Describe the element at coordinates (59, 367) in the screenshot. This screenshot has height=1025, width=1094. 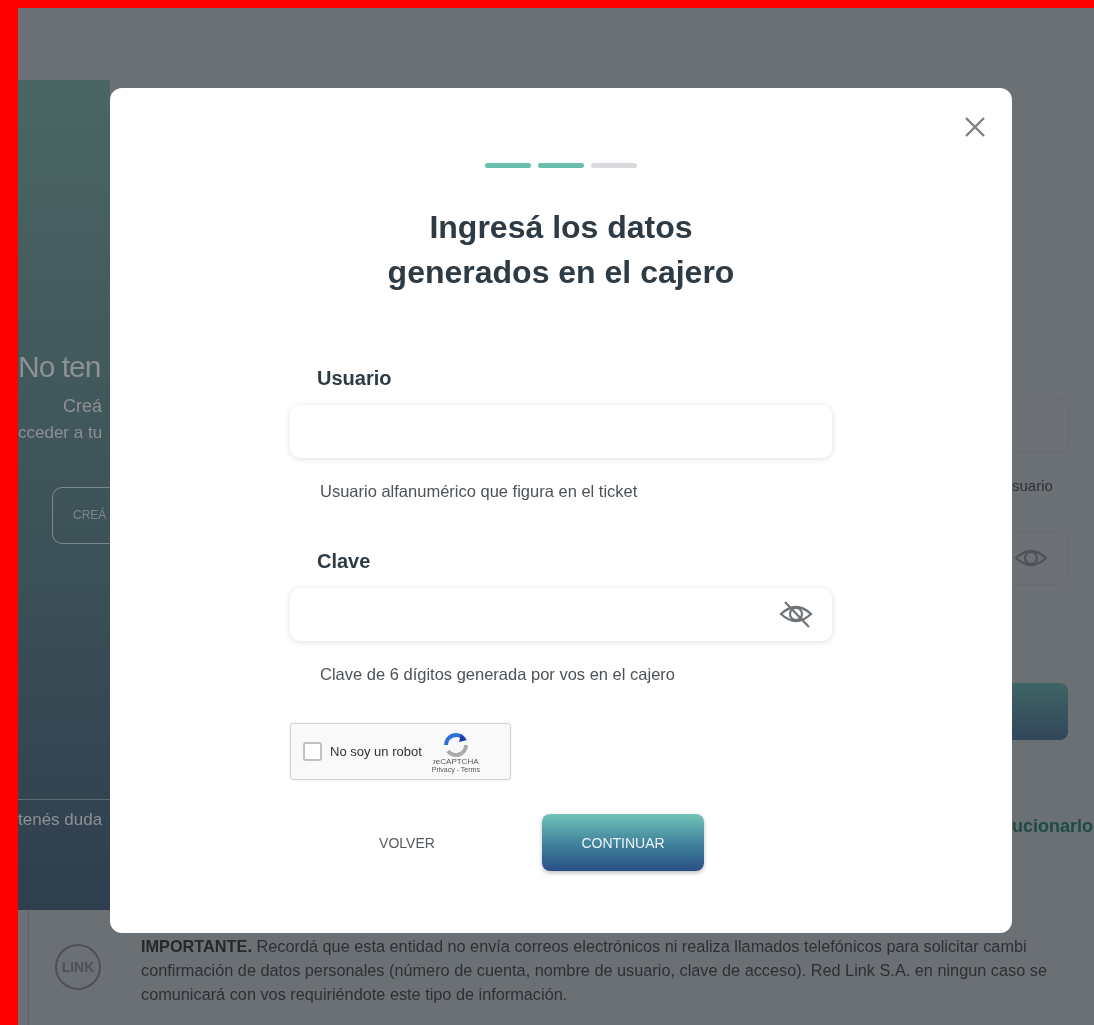
I see `heading-text: No ten` at that location.